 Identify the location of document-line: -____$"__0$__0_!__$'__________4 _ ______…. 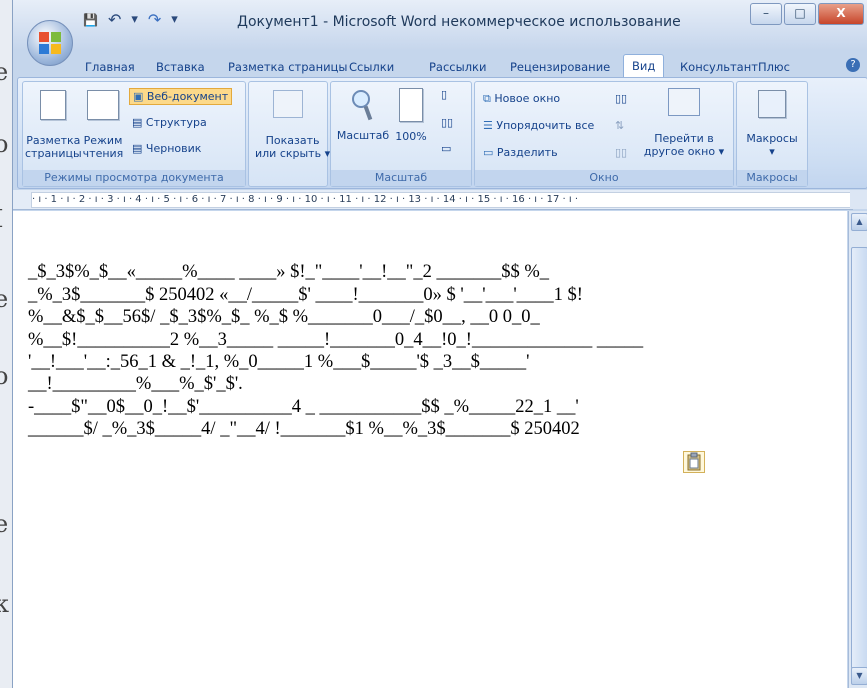
(303, 406).